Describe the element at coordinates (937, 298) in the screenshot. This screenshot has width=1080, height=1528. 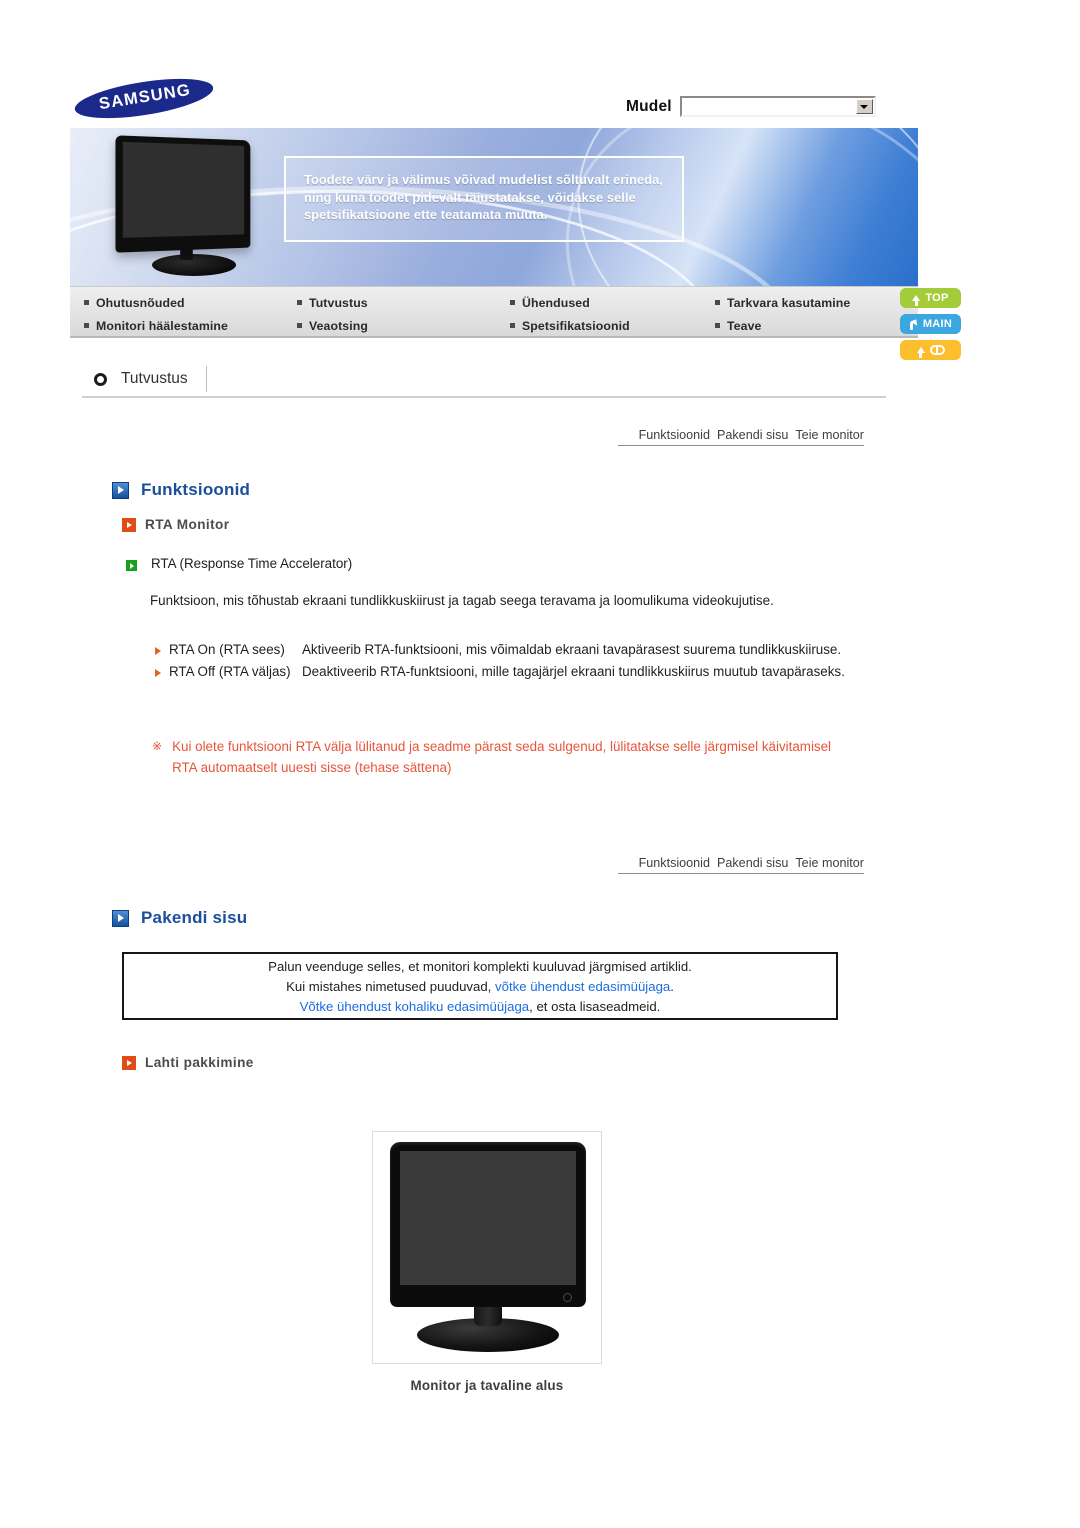
I see `top-button-label: TOP` at that location.